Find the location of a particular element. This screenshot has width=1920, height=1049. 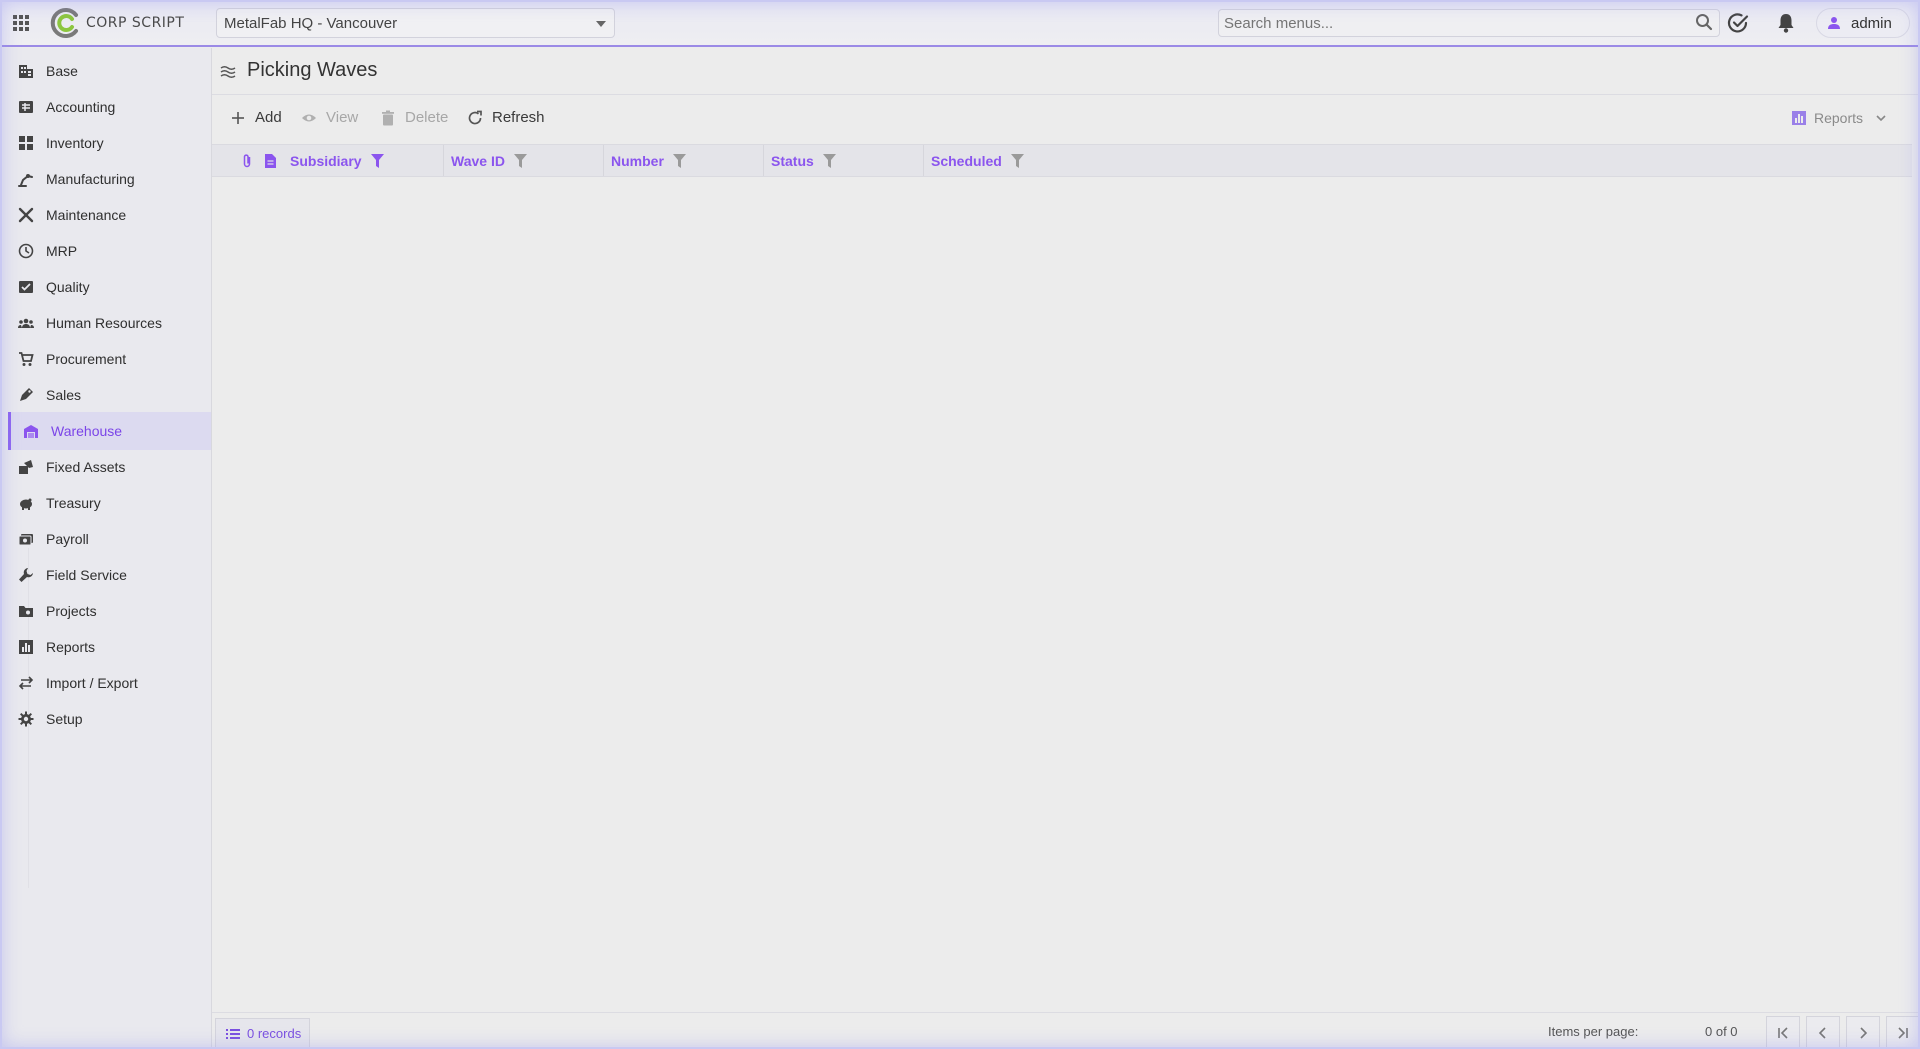

robot-arm-icon is located at coordinates (25, 180).